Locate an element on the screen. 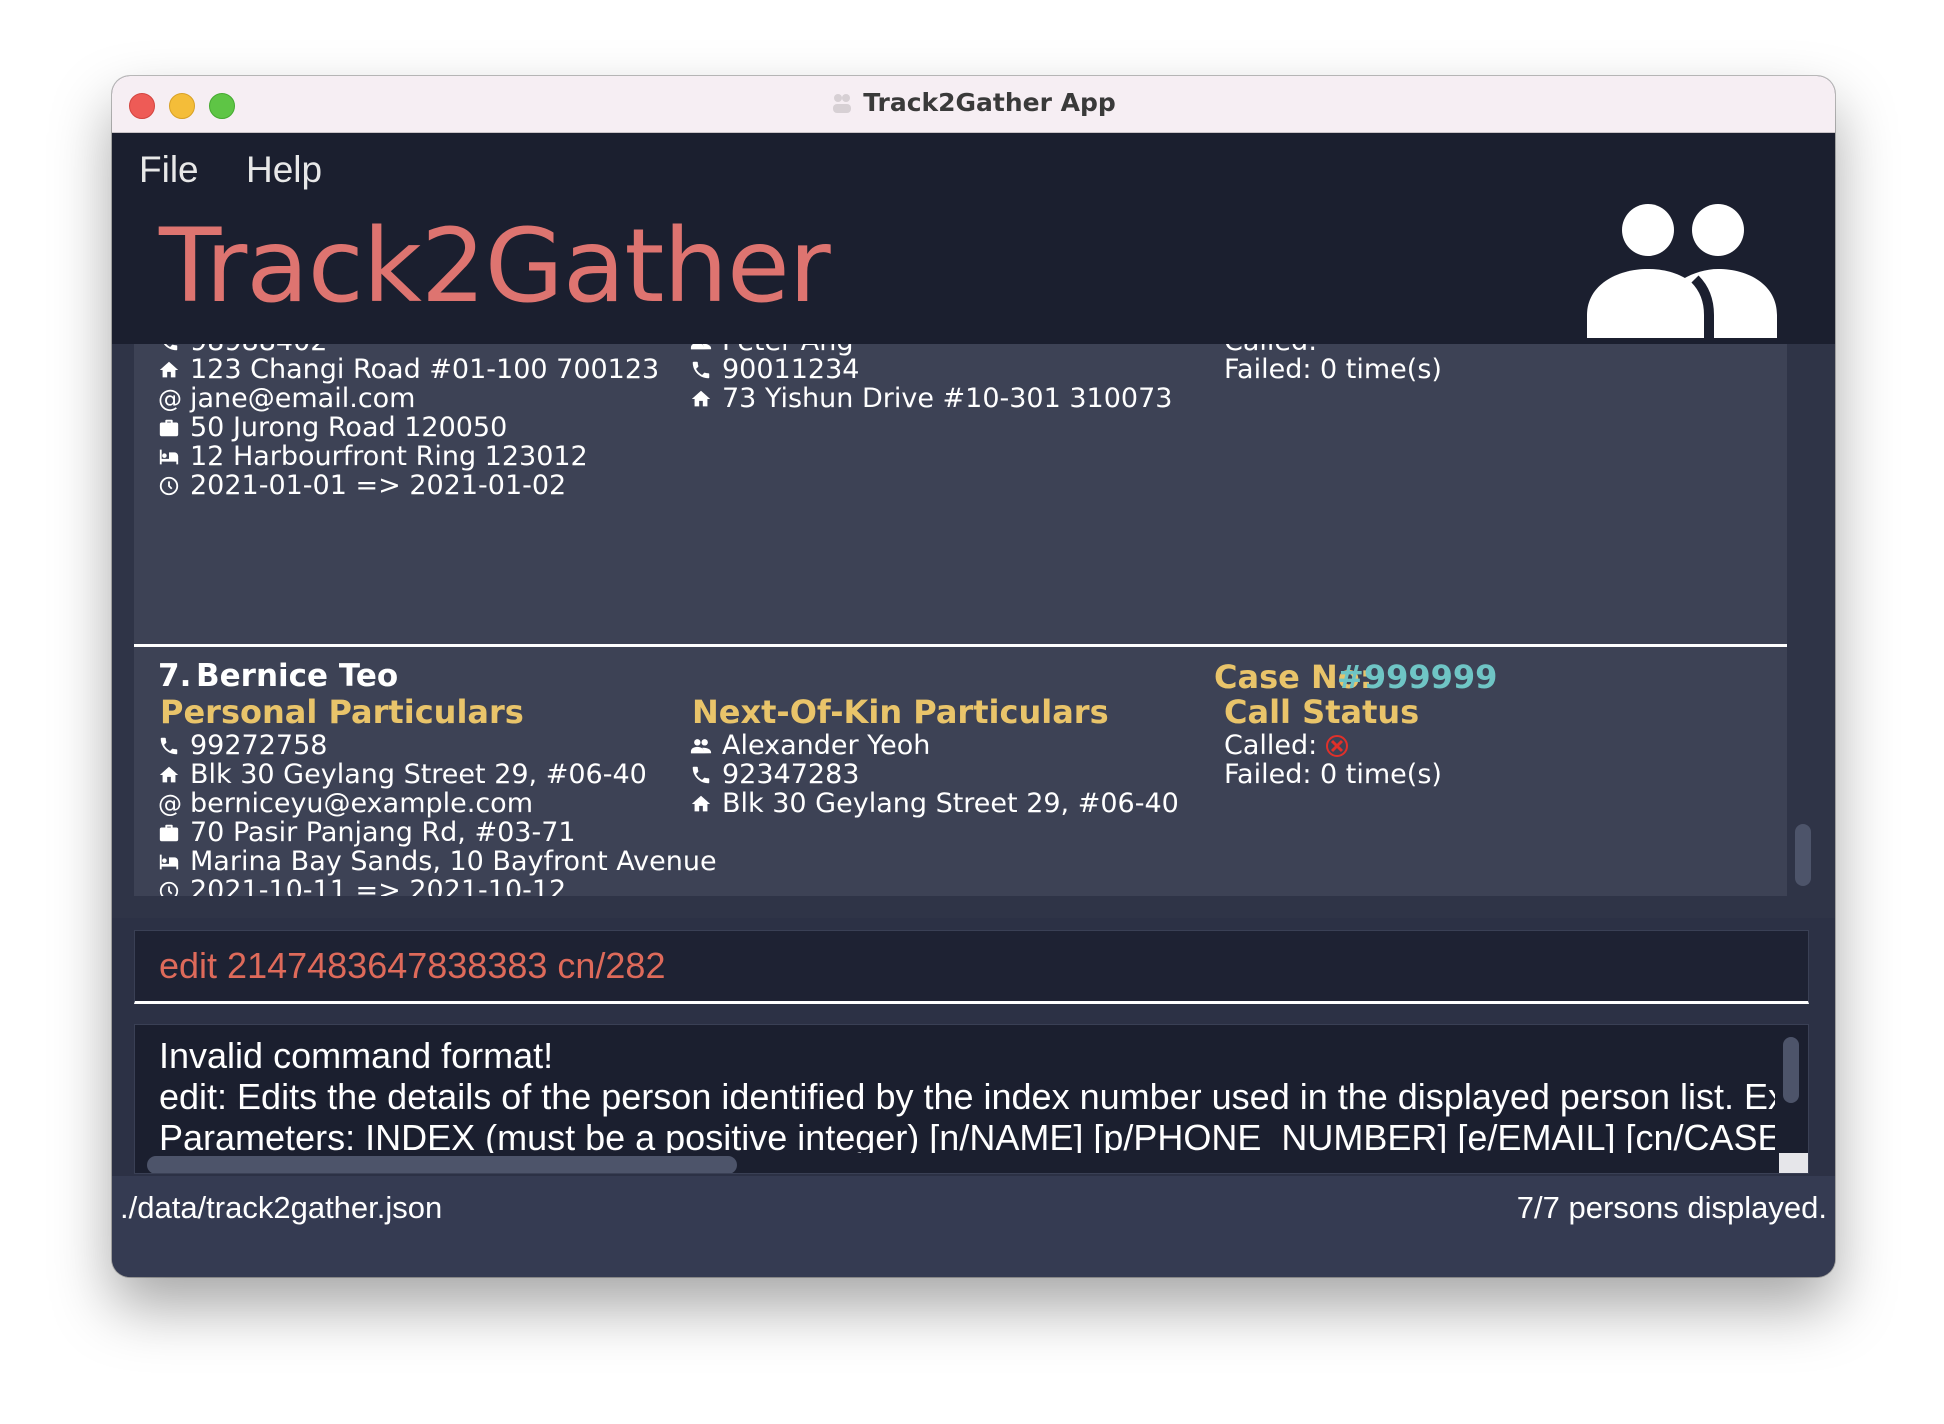  menu-bar: File Help is located at coordinates (973, 168).